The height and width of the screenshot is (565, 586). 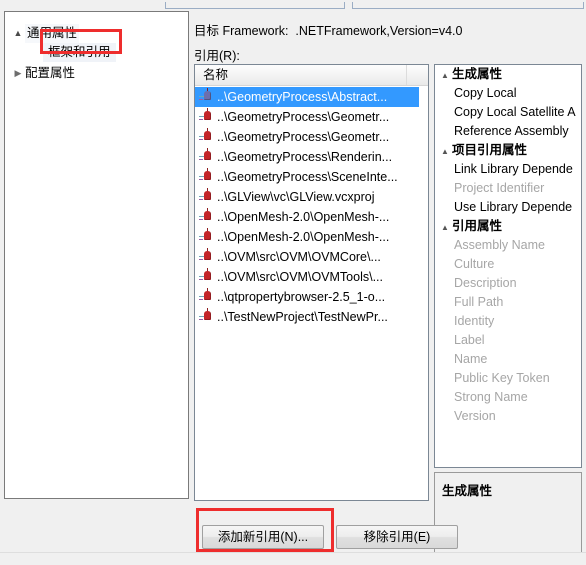 What do you see at coordinates (485, 93) in the screenshot?
I see `property-name-label: Copy Local` at bounding box center [485, 93].